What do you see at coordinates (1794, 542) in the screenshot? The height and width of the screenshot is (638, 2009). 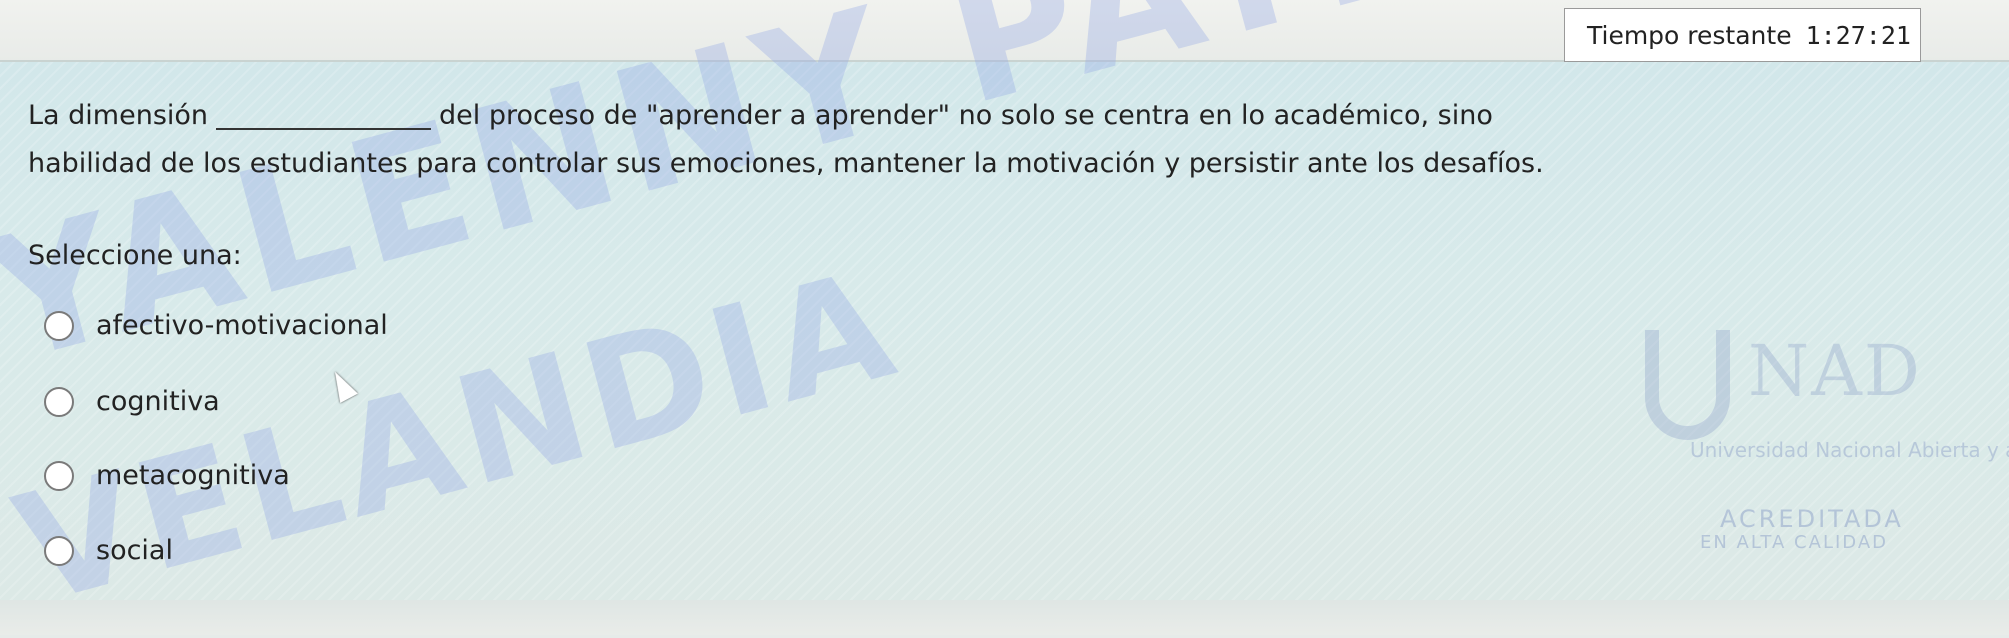 I see `unad-accreditation-sub: EN ALTA CALIDAD` at bounding box center [1794, 542].